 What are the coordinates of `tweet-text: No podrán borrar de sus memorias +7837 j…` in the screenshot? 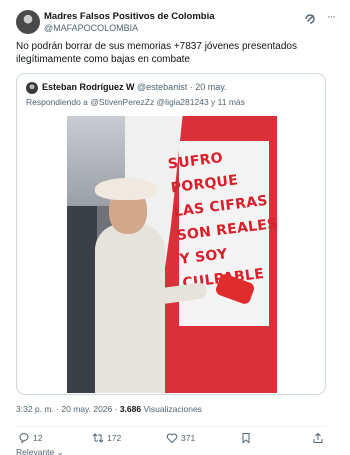 It's located at (156, 53).